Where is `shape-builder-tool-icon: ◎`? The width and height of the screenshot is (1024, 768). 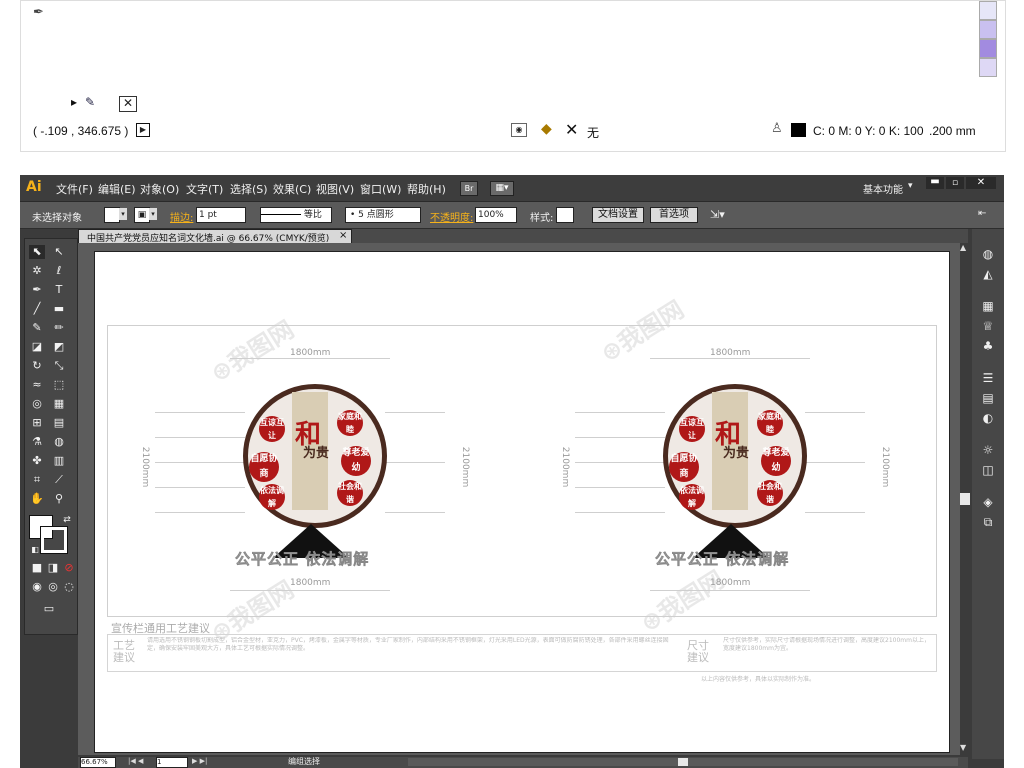 shape-builder-tool-icon: ◎ is located at coordinates (37, 404).